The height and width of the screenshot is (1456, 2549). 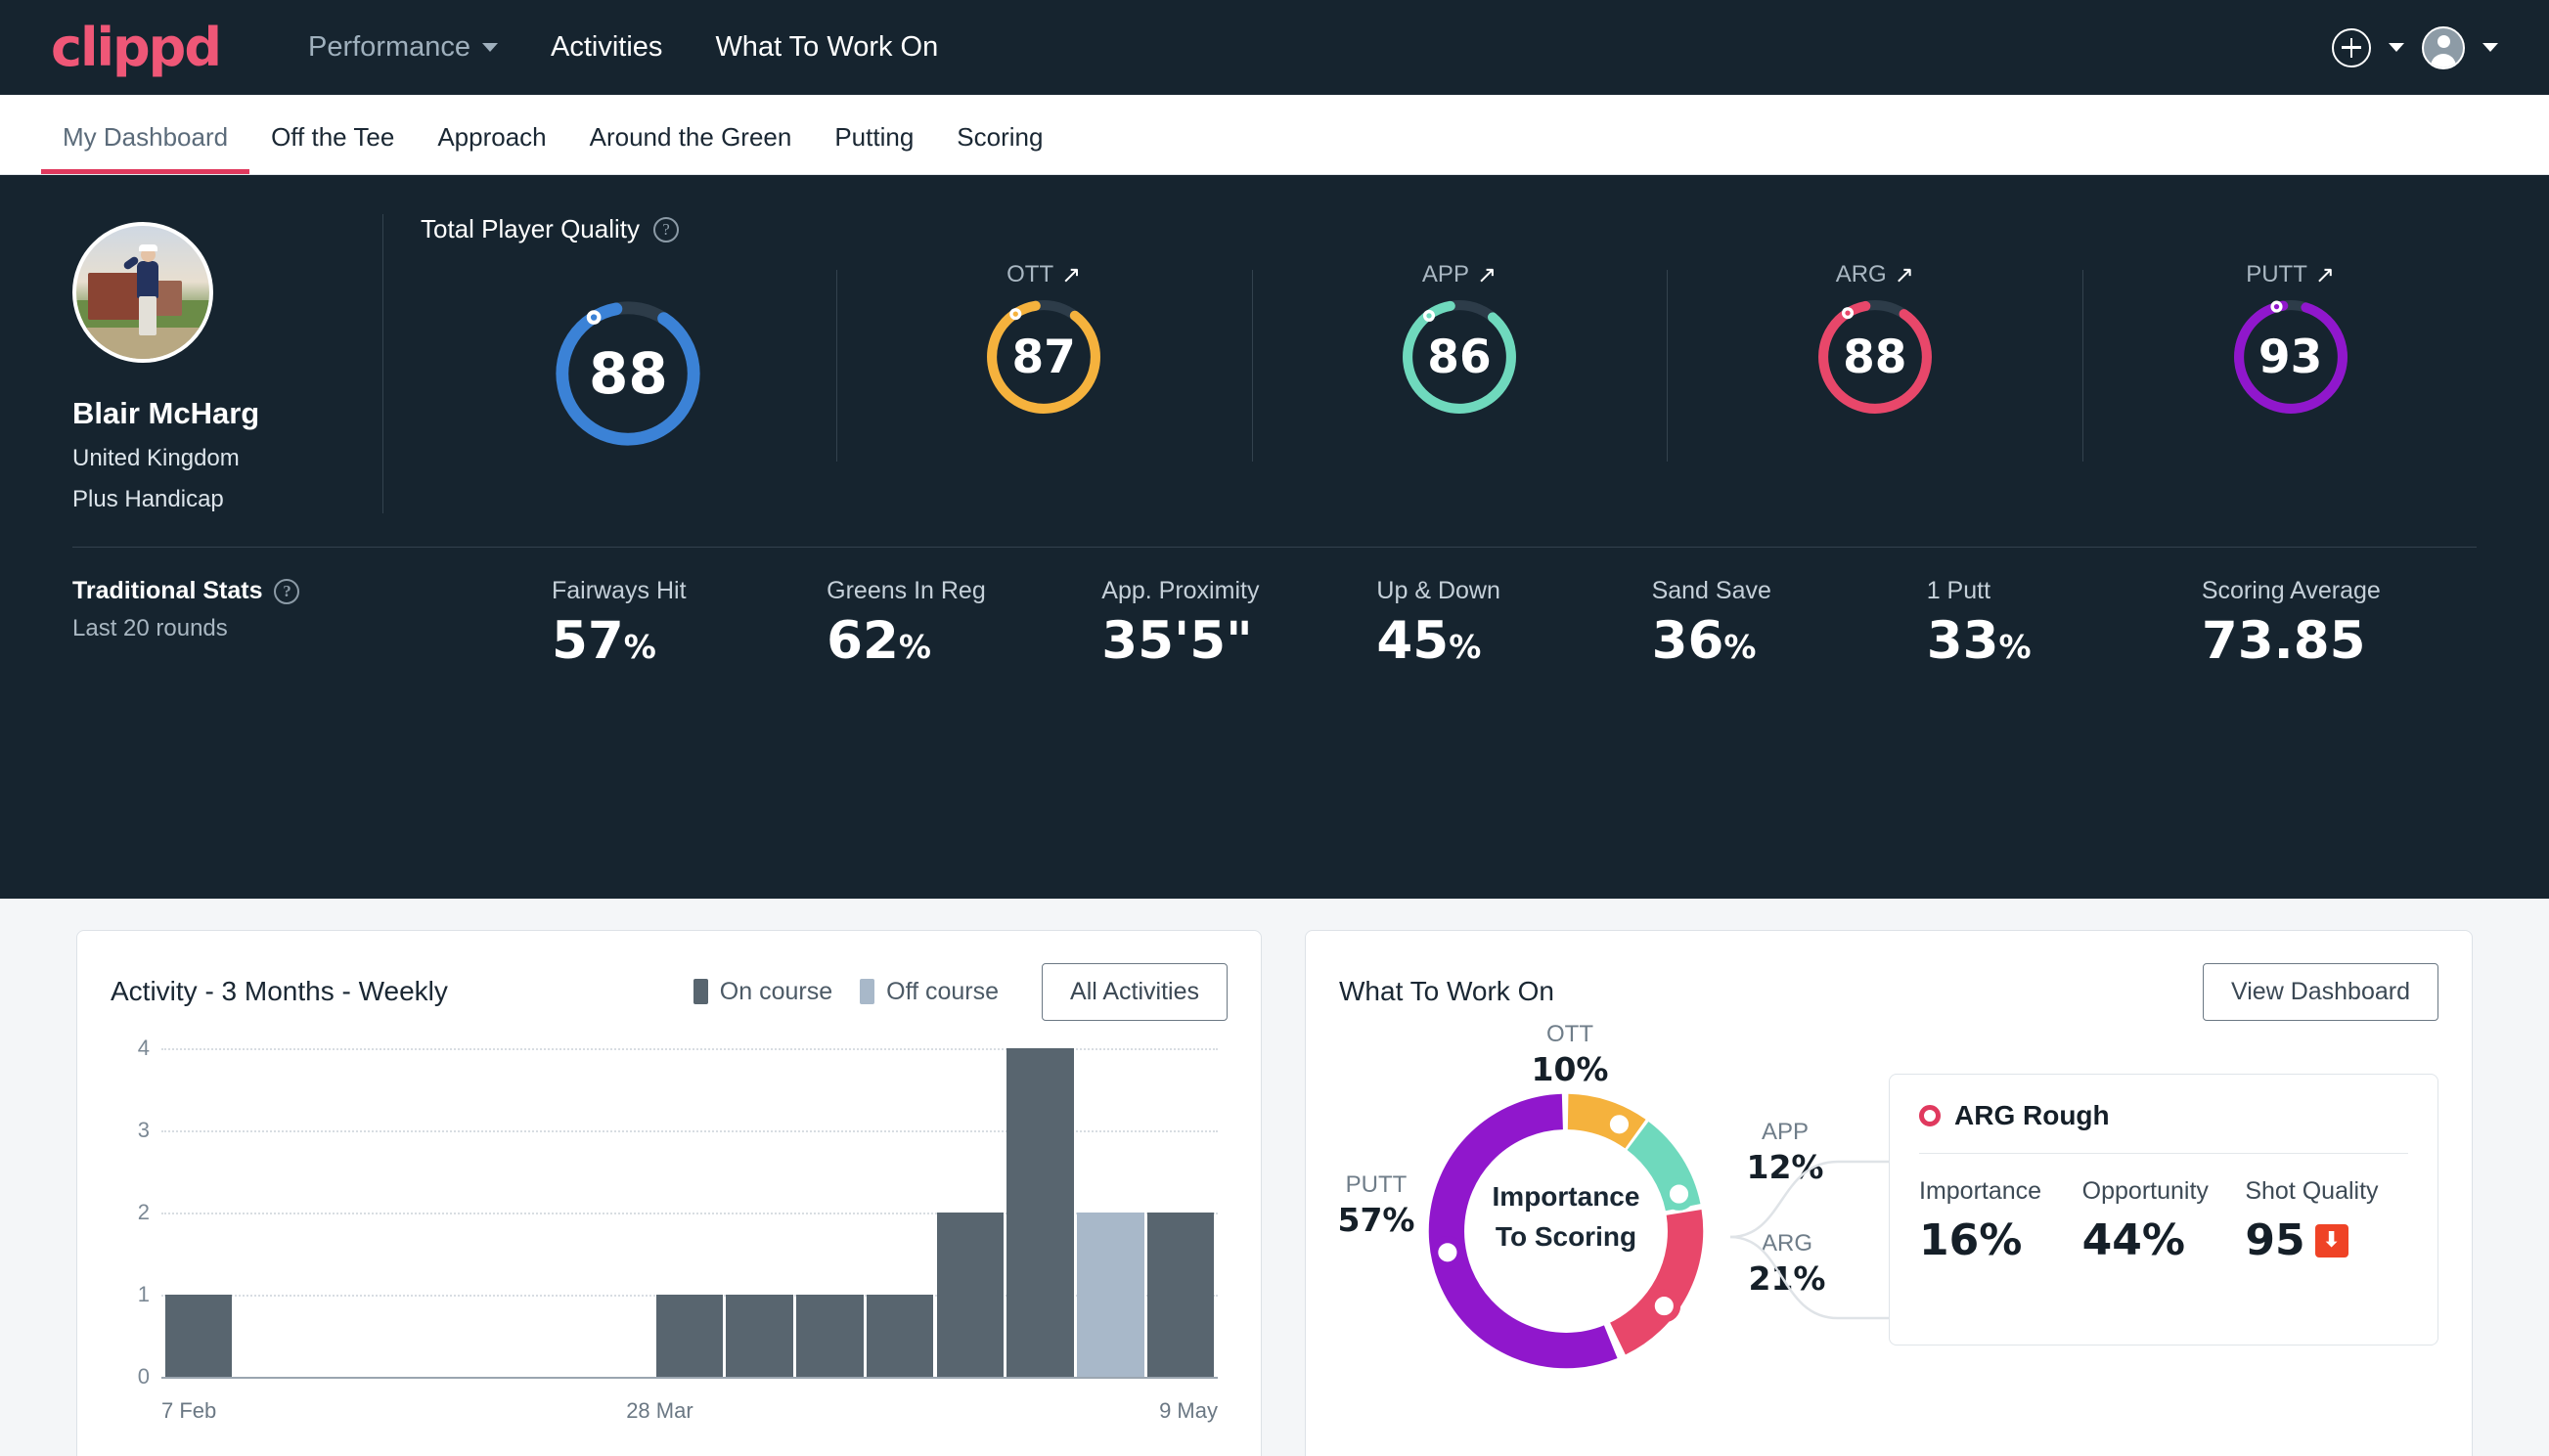 I want to click on detail-card-title: ARG Rough, so click(x=2032, y=1115).